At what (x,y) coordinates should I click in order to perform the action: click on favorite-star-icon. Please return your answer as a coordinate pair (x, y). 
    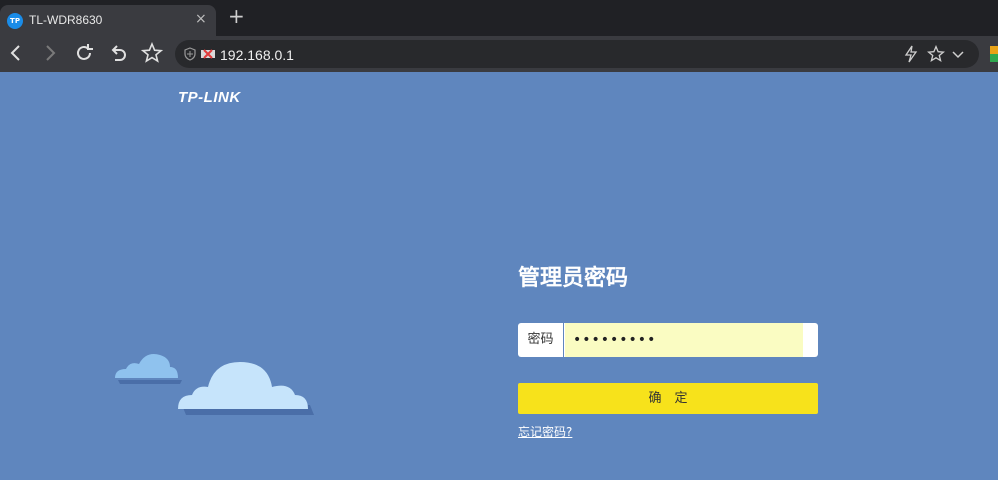
    Looking at the image, I should click on (936, 54).